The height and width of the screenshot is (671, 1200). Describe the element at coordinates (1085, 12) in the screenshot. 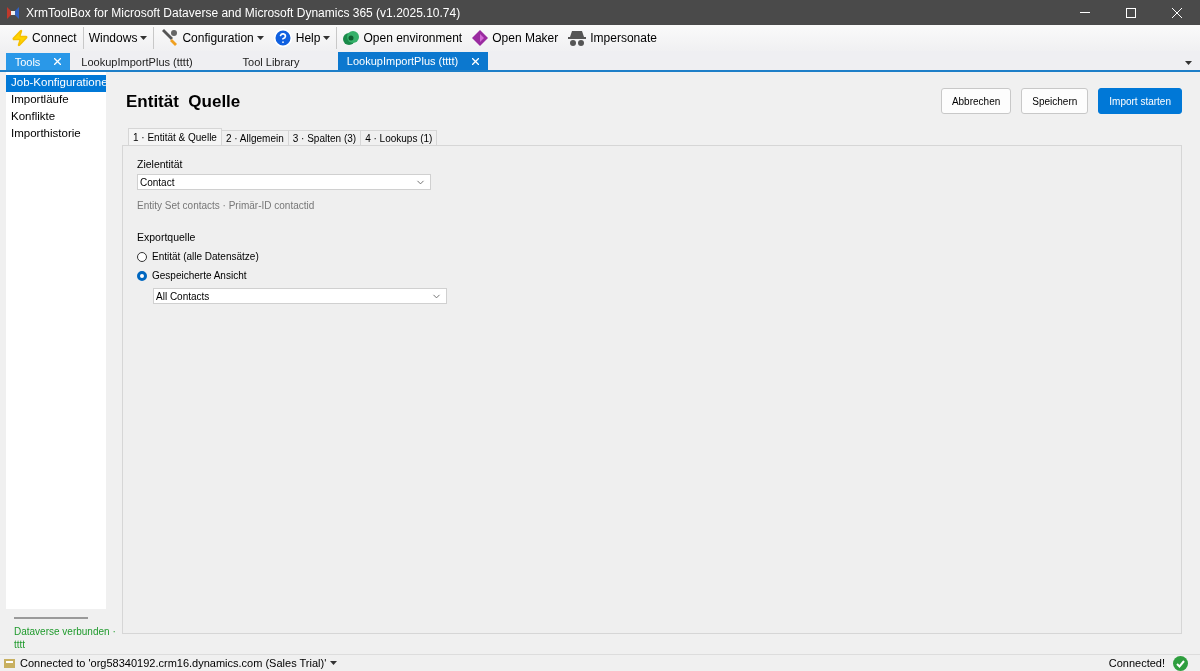

I see `minimize-icon` at that location.